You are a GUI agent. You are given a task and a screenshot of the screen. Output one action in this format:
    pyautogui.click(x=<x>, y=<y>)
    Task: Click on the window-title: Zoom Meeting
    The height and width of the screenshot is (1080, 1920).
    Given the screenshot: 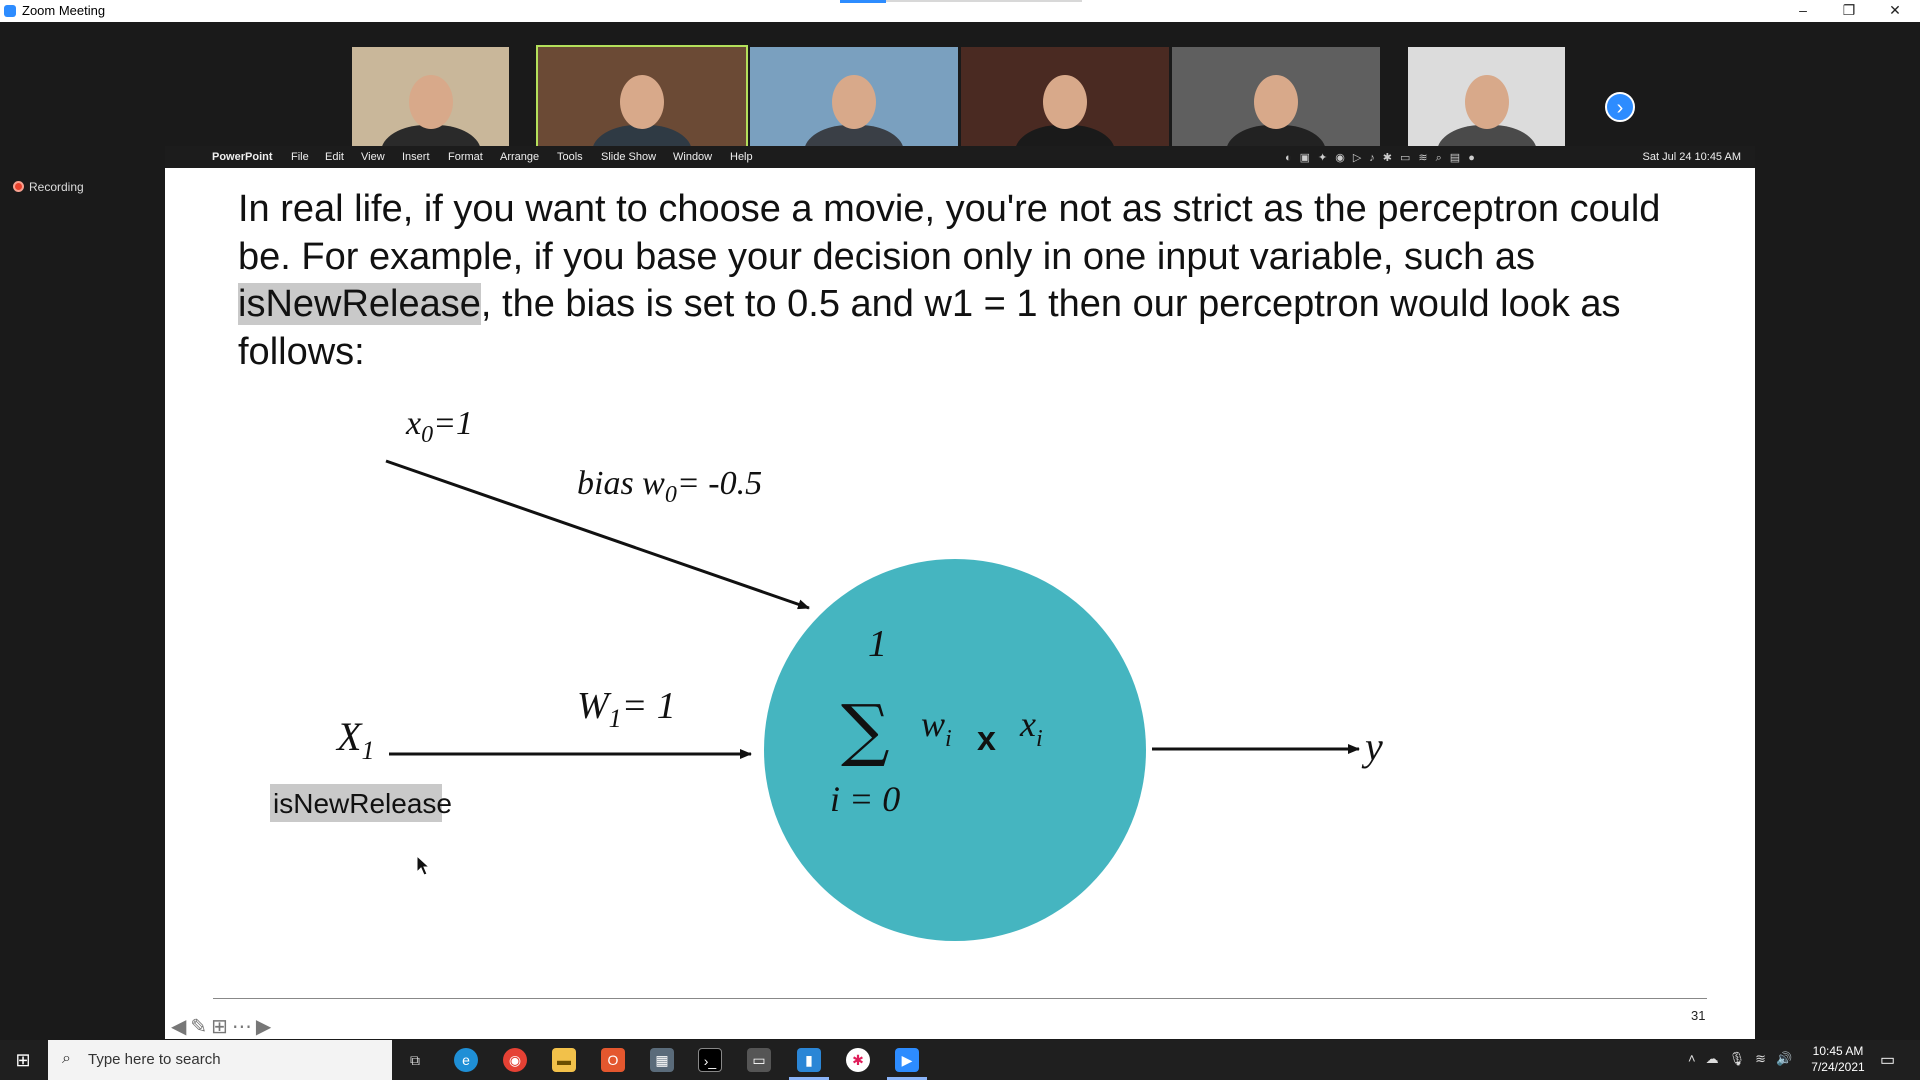 What is the action you would take?
    pyautogui.click(x=64, y=10)
    